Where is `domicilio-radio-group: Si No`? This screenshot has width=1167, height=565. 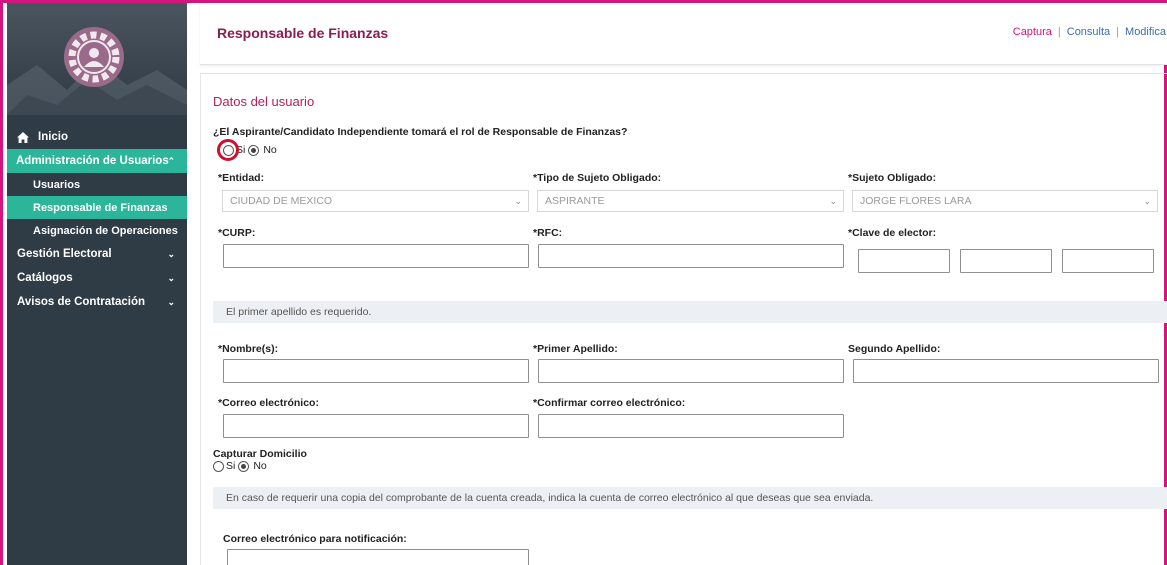
domicilio-radio-group: Si No is located at coordinates (240, 466).